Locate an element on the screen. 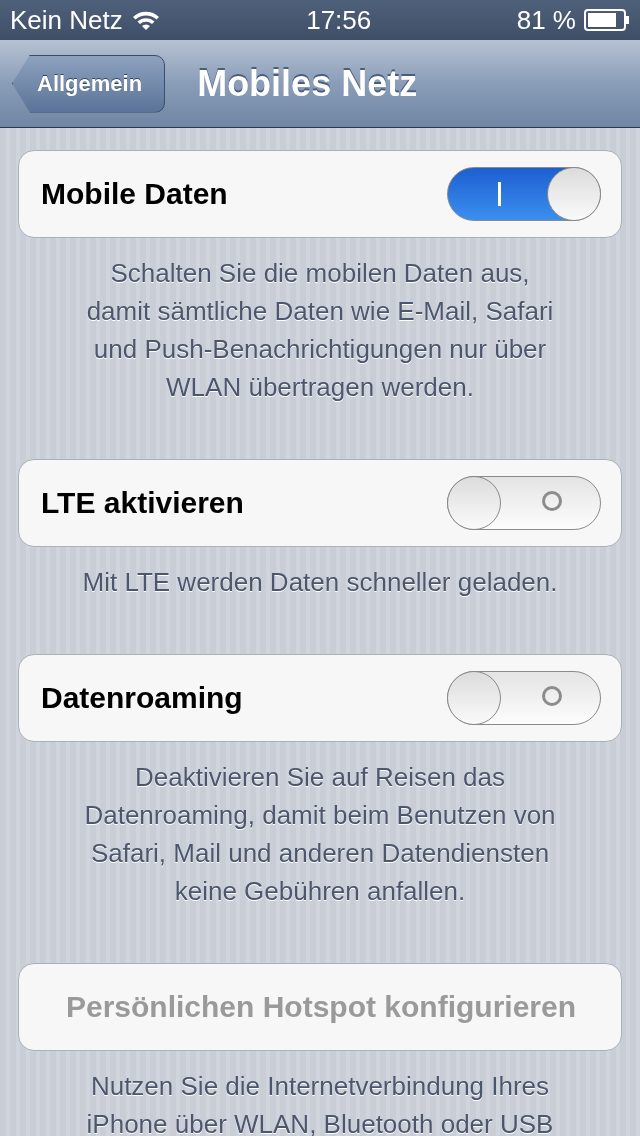 The width and height of the screenshot is (640, 1136). screen-title: Mobiles Netz is located at coordinates (307, 83).